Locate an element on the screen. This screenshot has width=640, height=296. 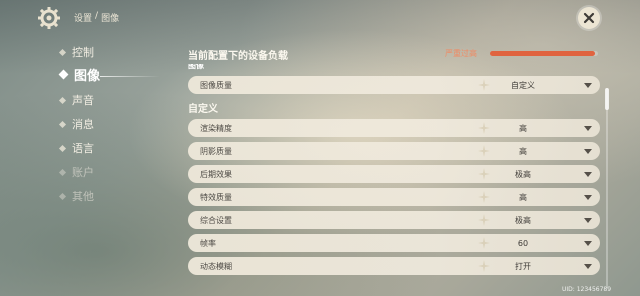
sidebar-item-graphics: 图像 is located at coordinates (79, 74).